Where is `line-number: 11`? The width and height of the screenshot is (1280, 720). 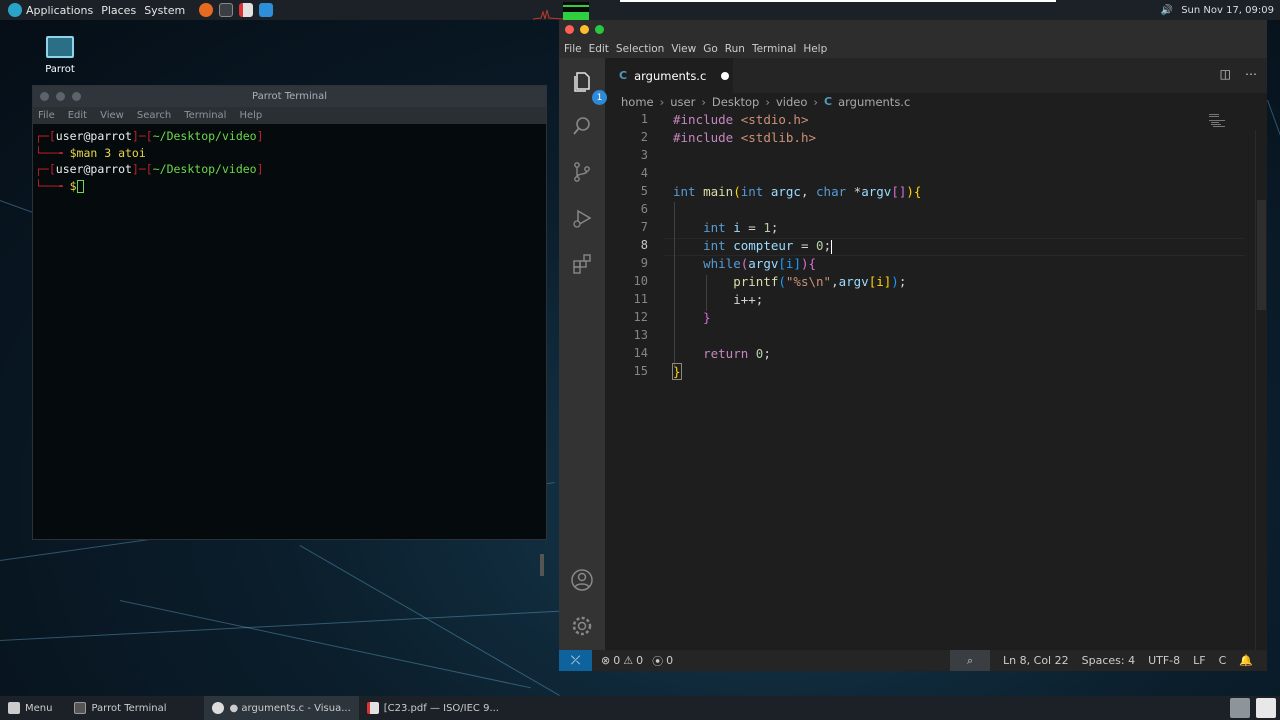 line-number: 11 is located at coordinates (640, 299).